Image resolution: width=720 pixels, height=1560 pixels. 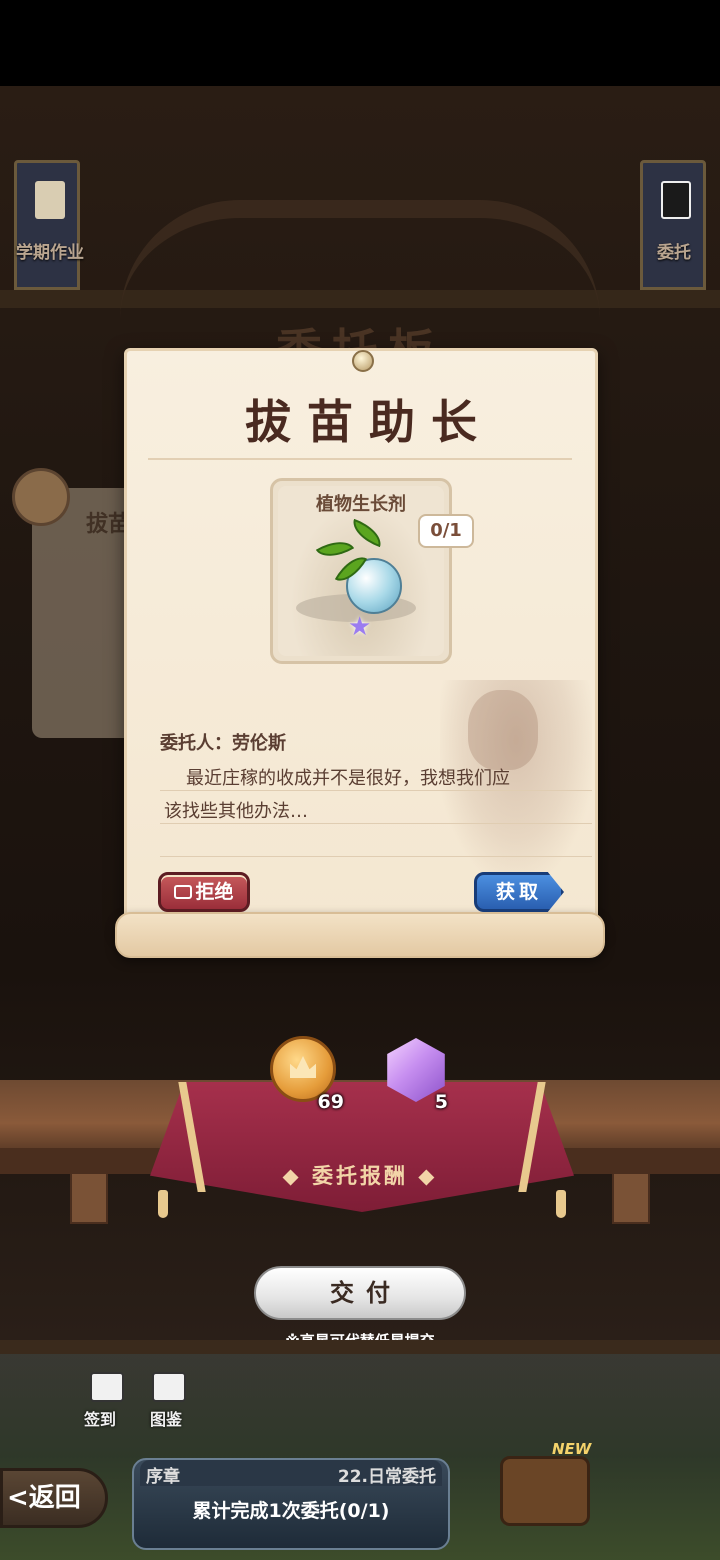 What do you see at coordinates (100, 1419) in the screenshot?
I see `checkin-label: 签到` at bounding box center [100, 1419].